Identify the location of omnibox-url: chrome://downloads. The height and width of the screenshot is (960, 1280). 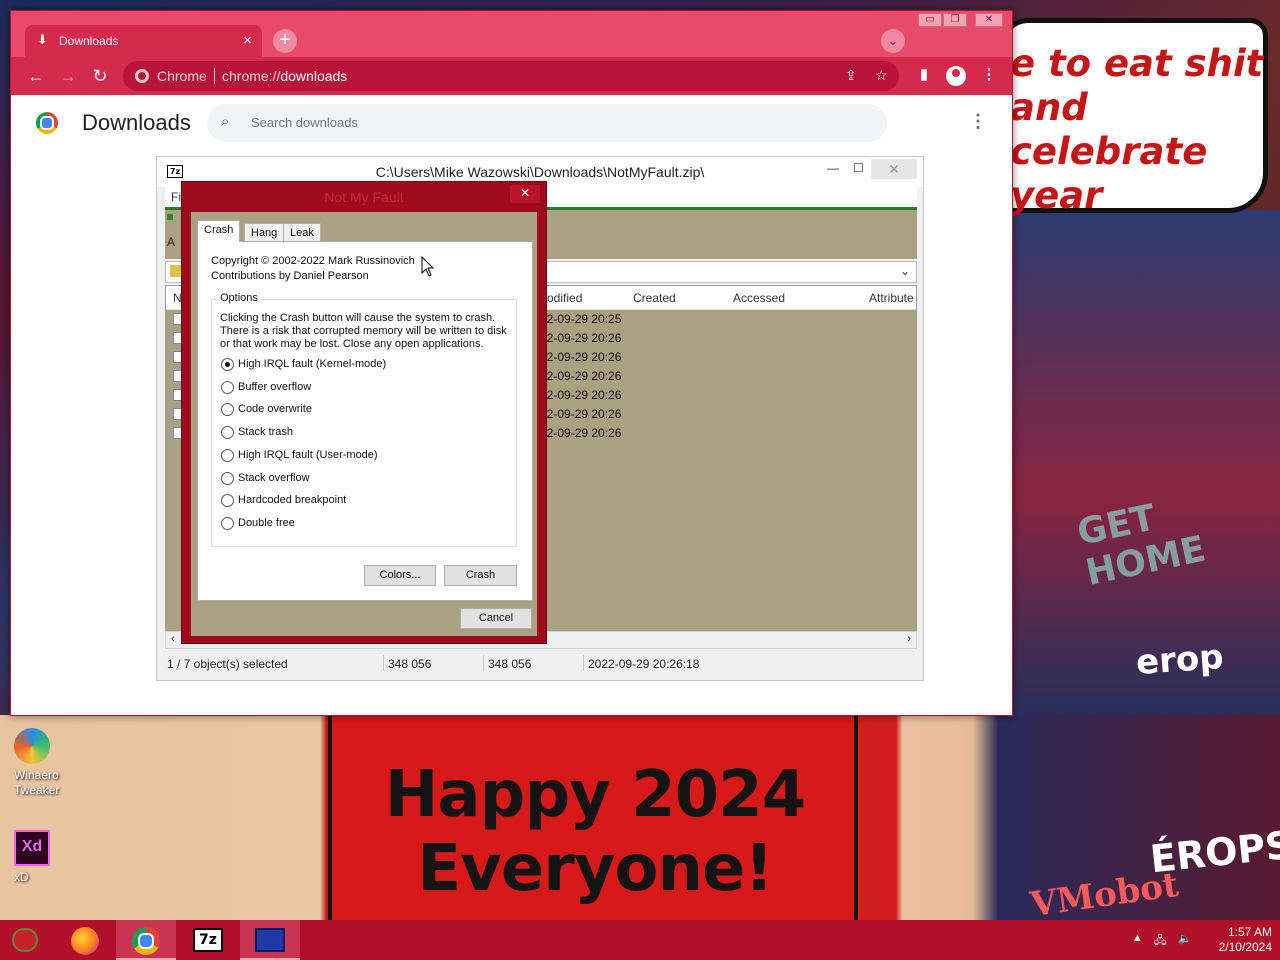
(284, 76).